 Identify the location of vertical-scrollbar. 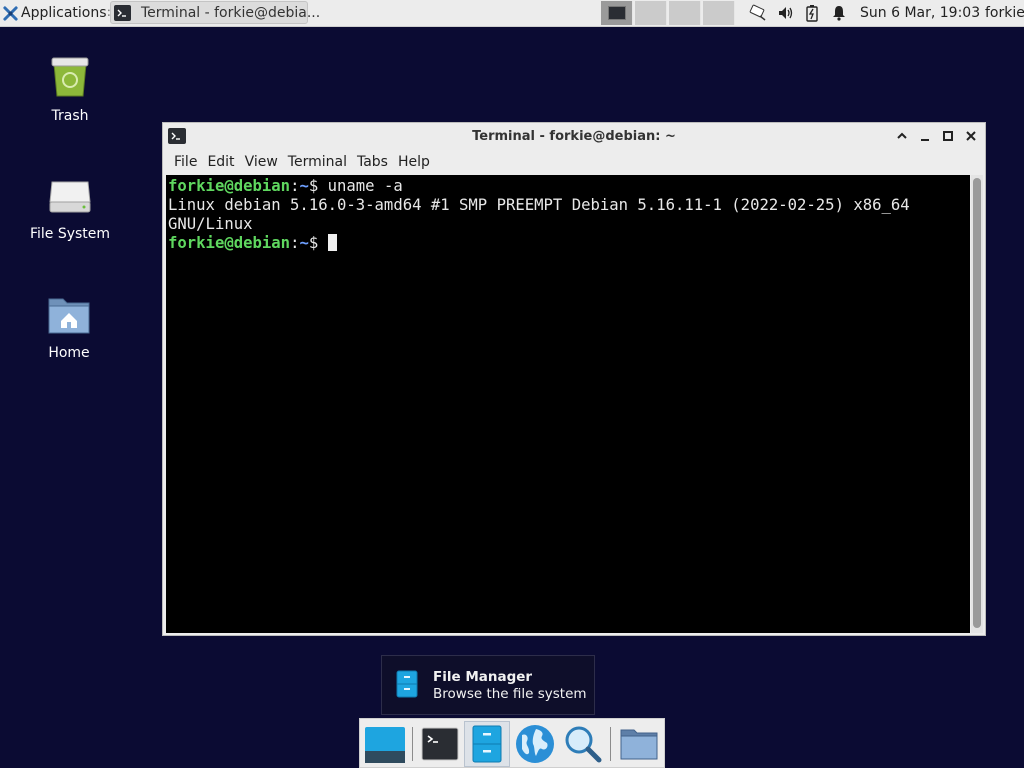
(977, 404).